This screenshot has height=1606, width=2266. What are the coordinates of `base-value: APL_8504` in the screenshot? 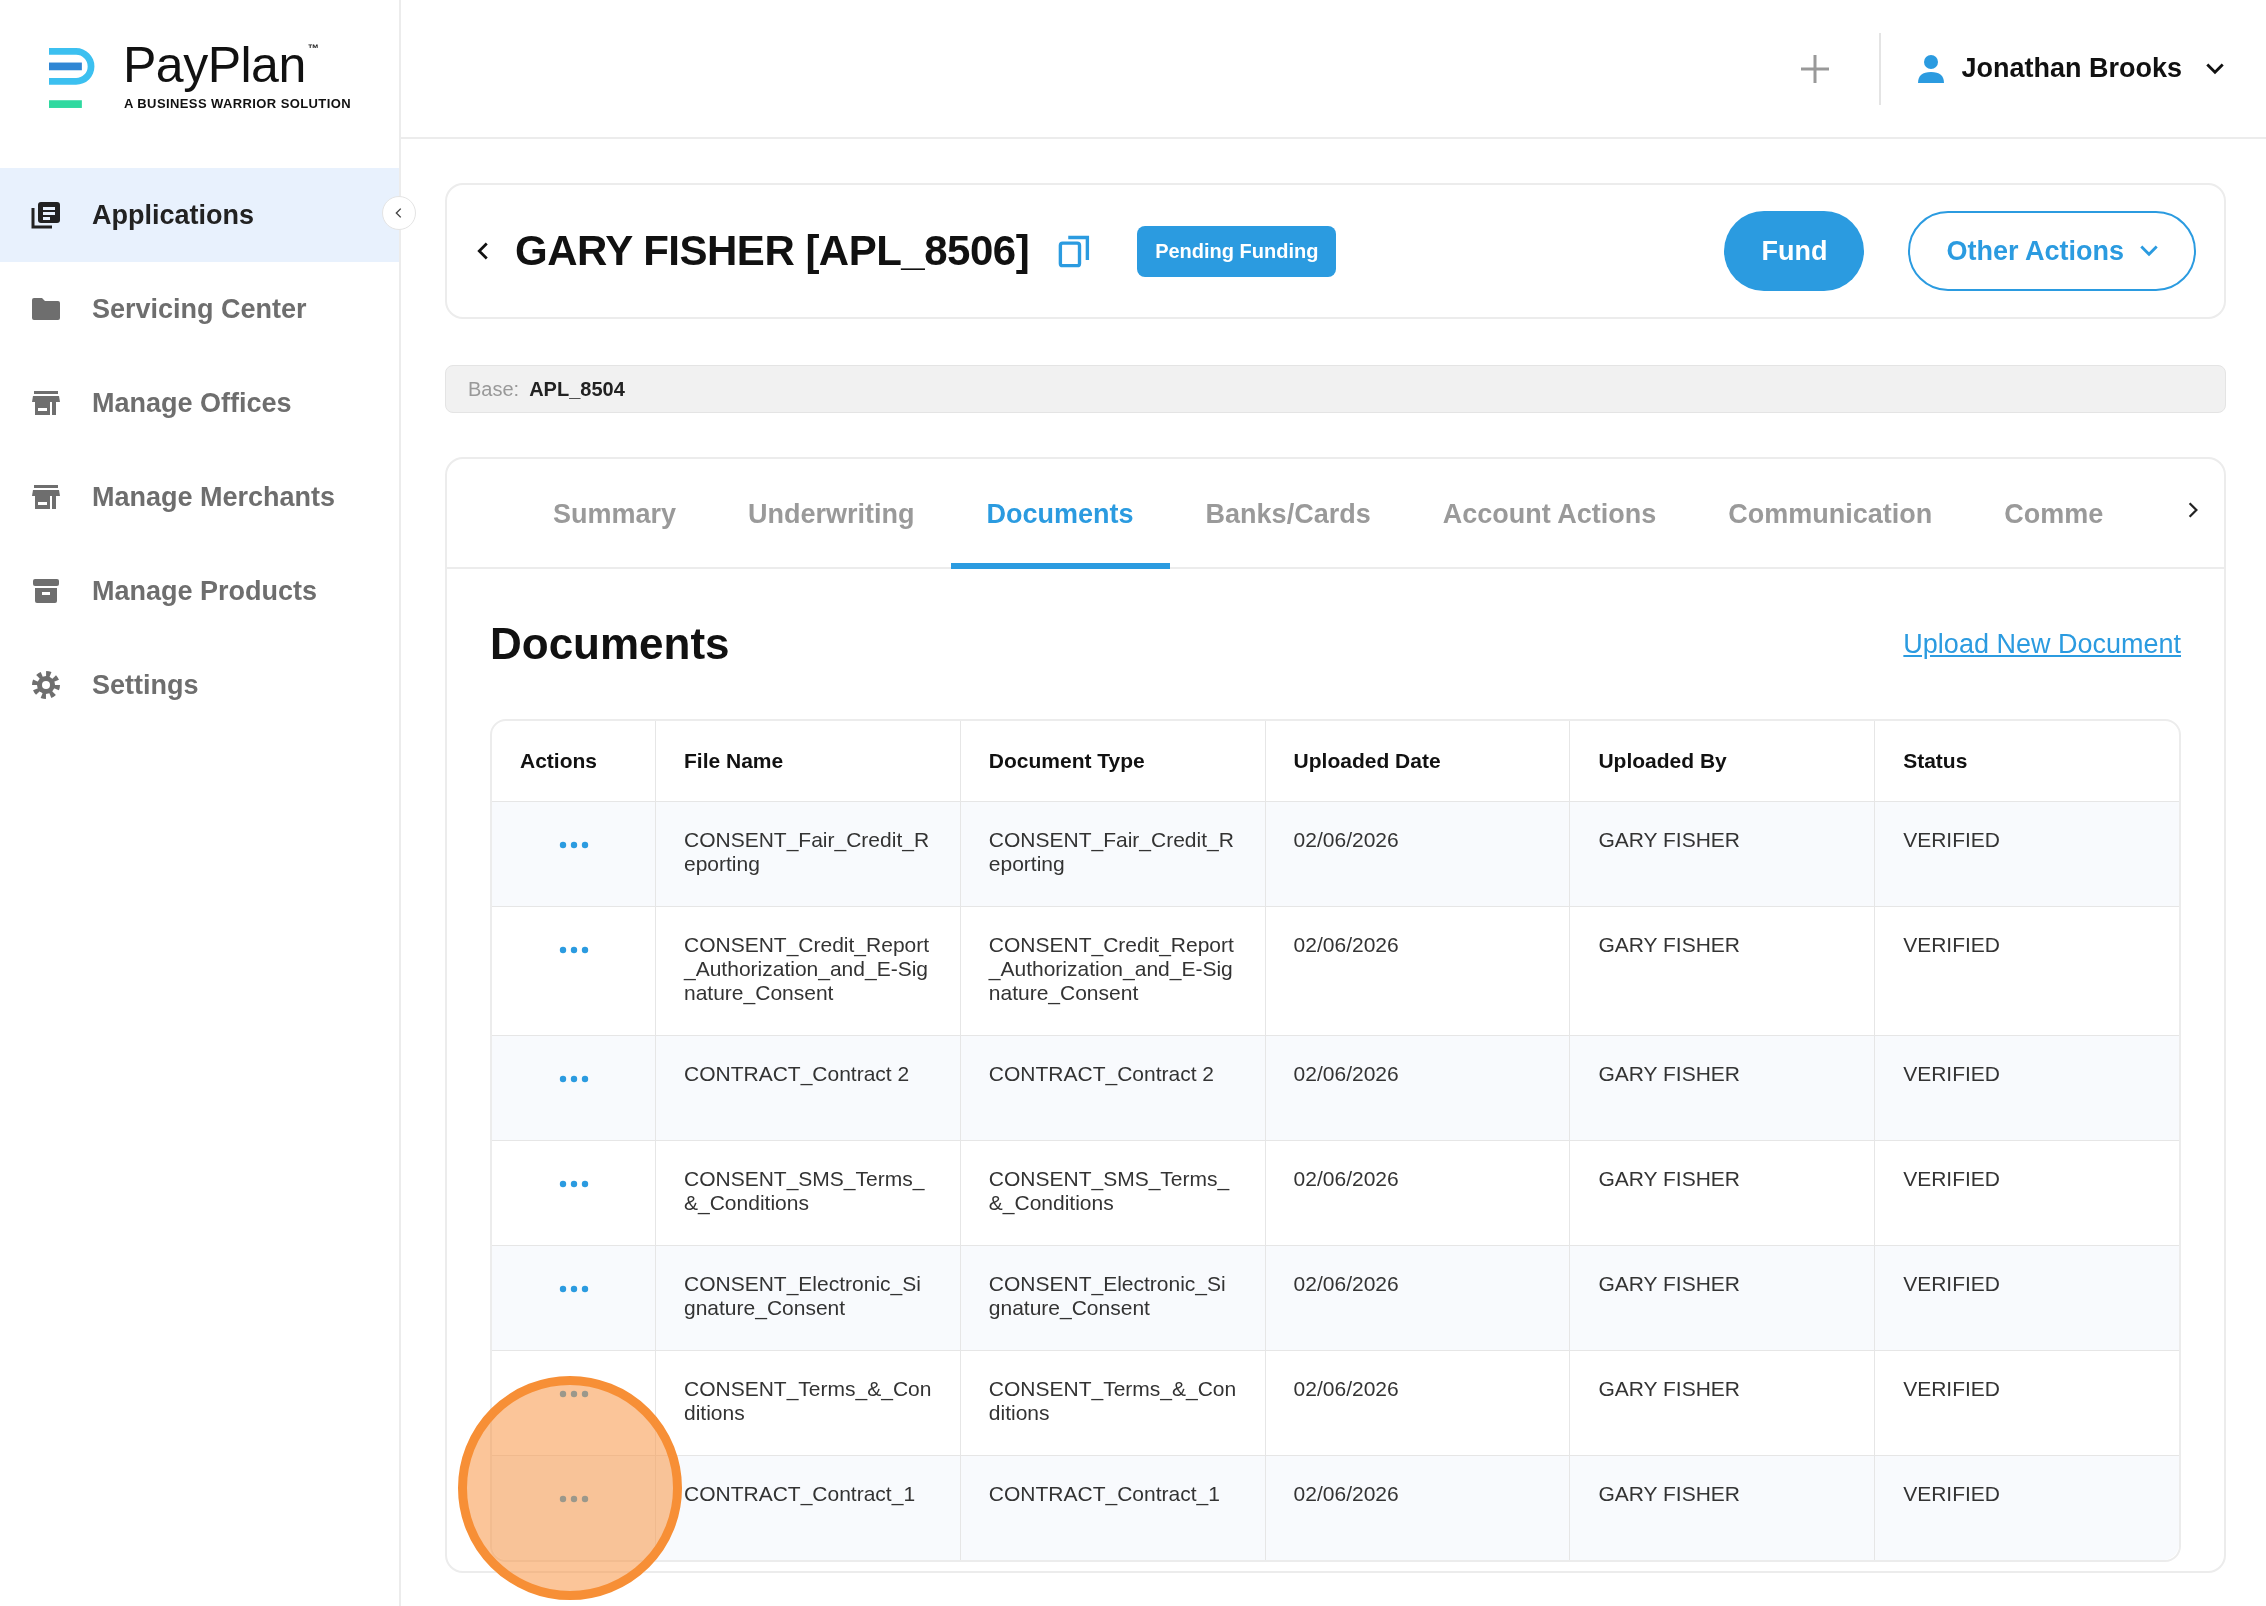 It's located at (577, 389).